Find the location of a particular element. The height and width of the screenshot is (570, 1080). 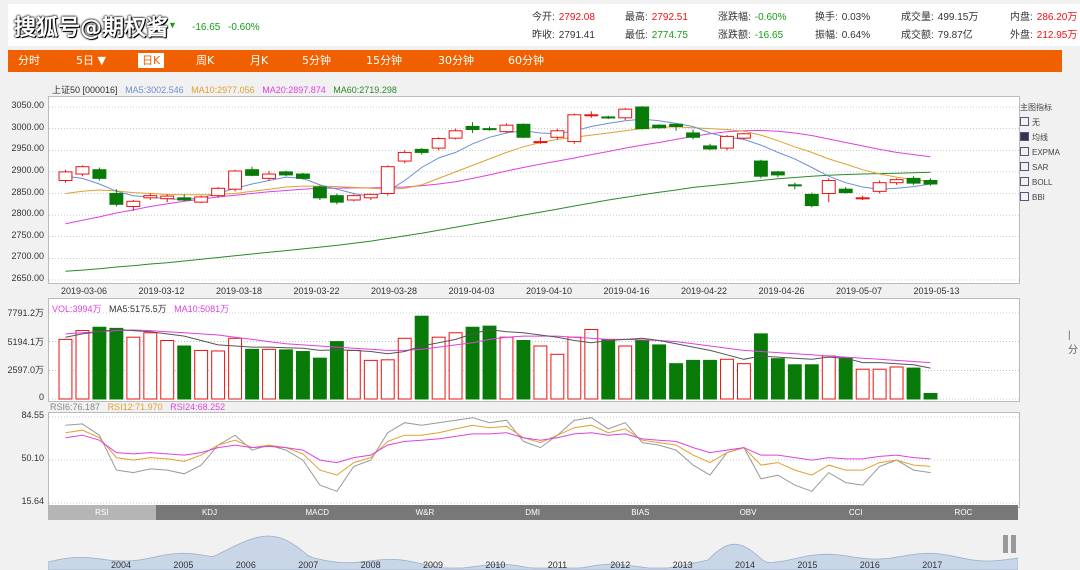

indicator-tab: KDJ is located at coordinates (210, 512).